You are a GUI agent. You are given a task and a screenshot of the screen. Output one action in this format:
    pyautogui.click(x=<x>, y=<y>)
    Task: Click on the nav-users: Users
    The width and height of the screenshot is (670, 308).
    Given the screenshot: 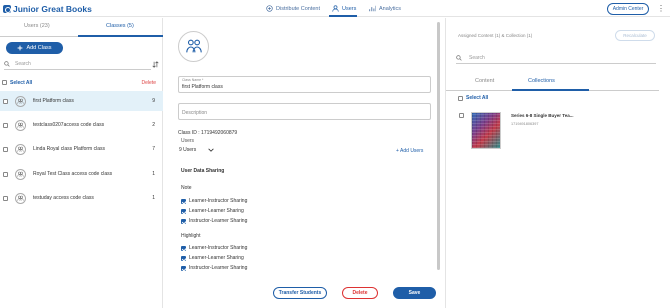 What is the action you would take?
    pyautogui.click(x=344, y=8)
    